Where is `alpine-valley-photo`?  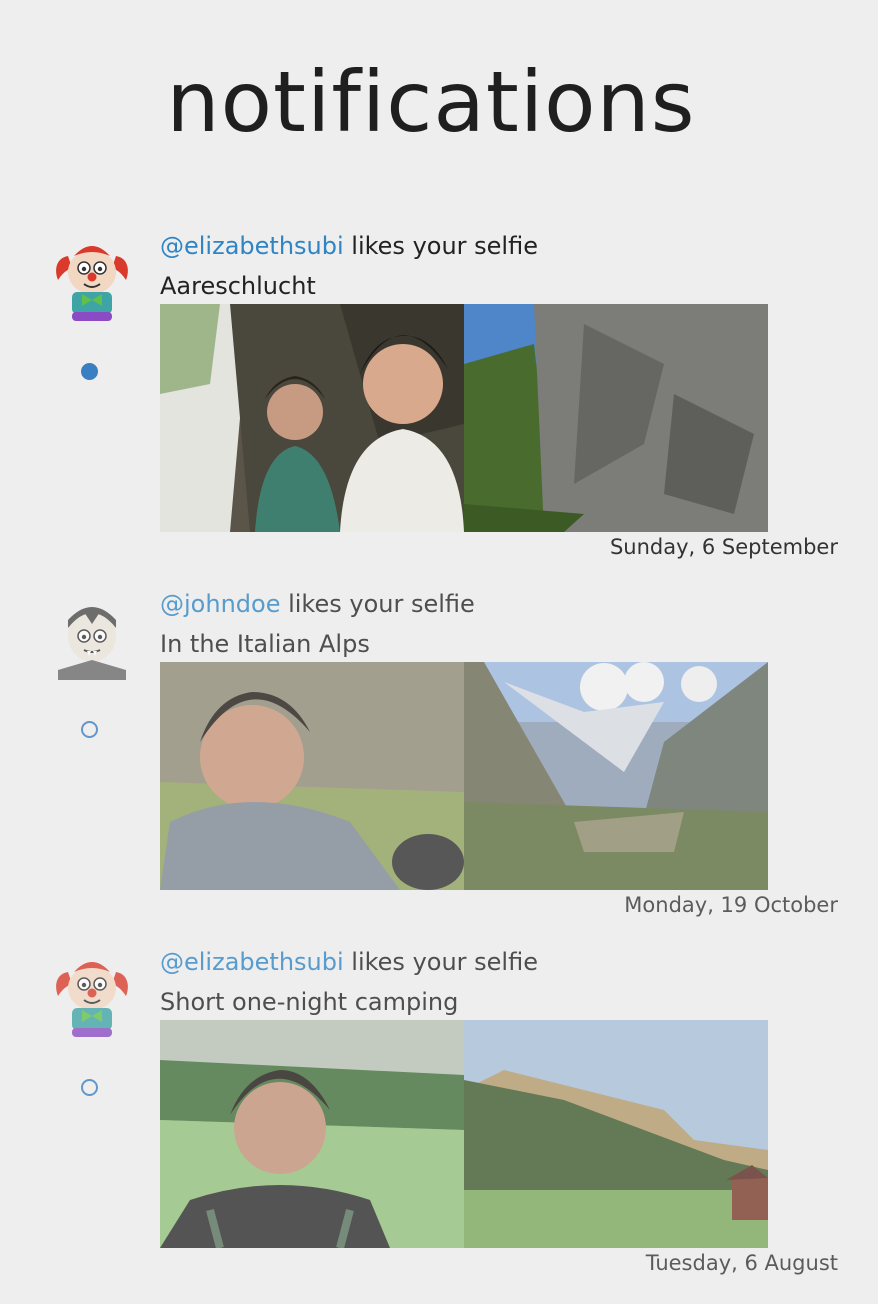 alpine-valley-photo is located at coordinates (616, 776).